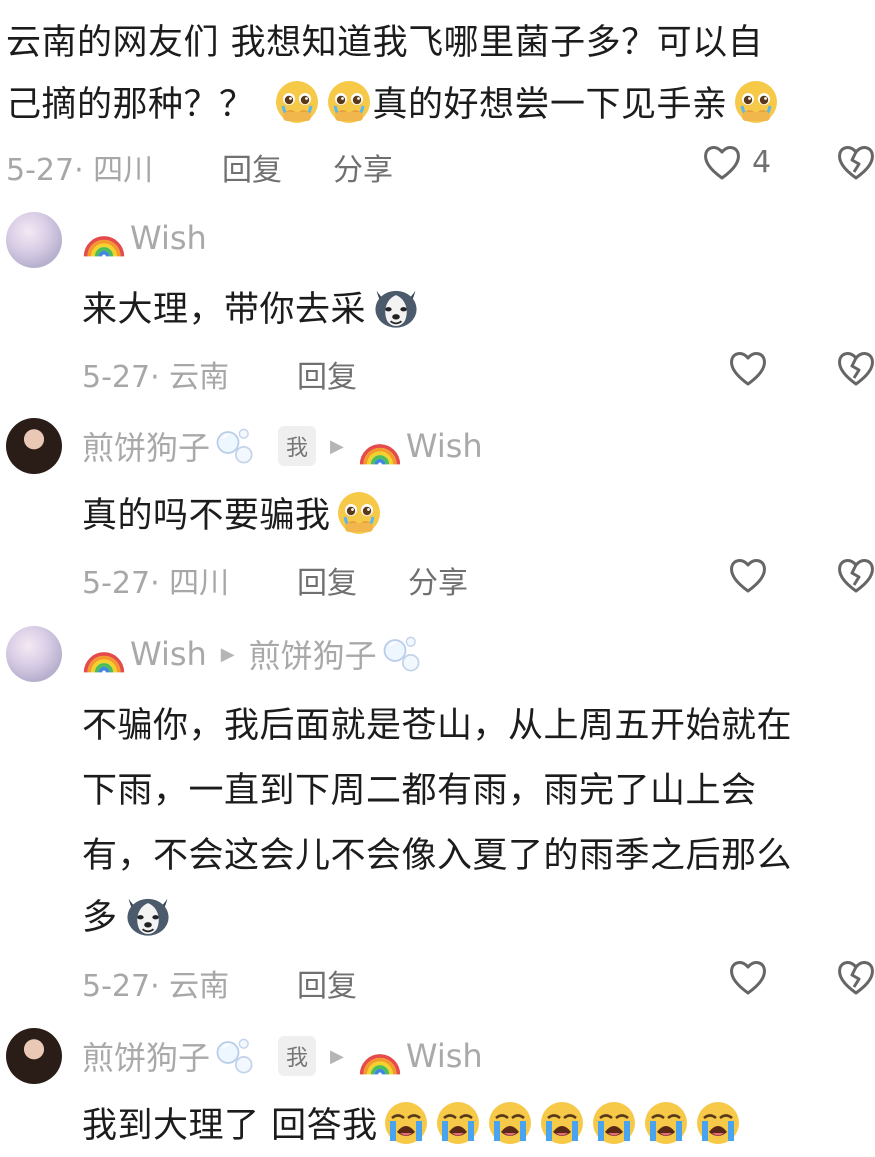 The width and height of the screenshot is (875, 1157). What do you see at coordinates (385, 43) in the screenshot?
I see `top-comment-line-1: 云南的网友们 我想知道我飞哪里菌子多？可以自` at bounding box center [385, 43].